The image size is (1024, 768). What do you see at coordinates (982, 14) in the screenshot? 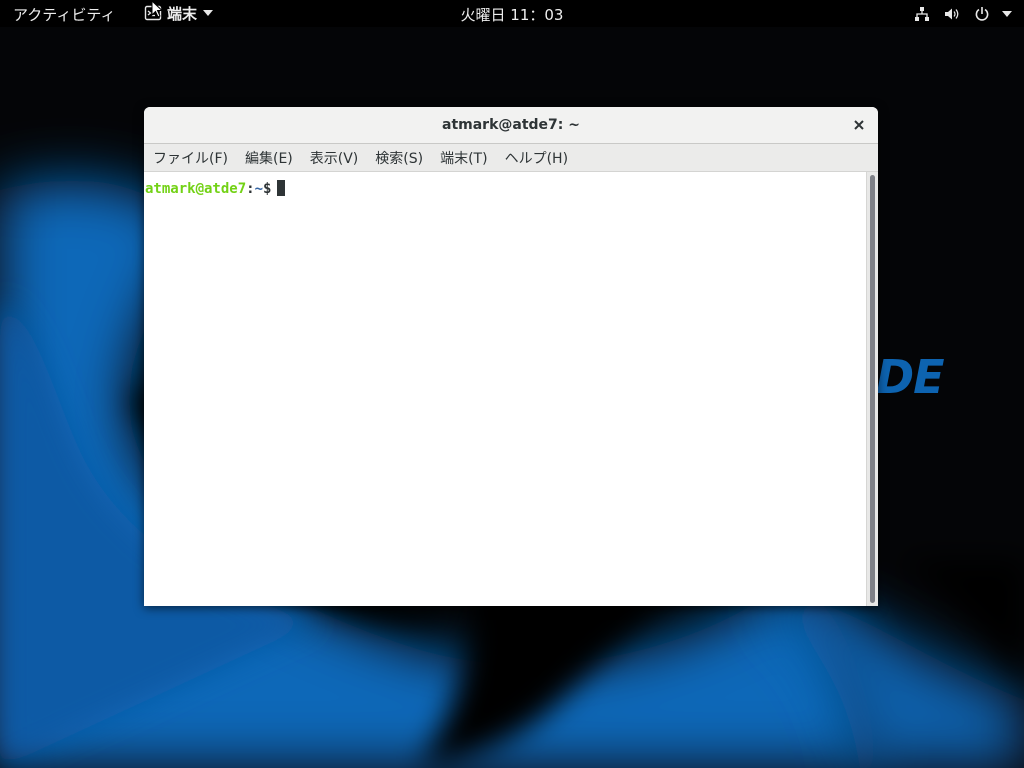
I see `power-icon` at bounding box center [982, 14].